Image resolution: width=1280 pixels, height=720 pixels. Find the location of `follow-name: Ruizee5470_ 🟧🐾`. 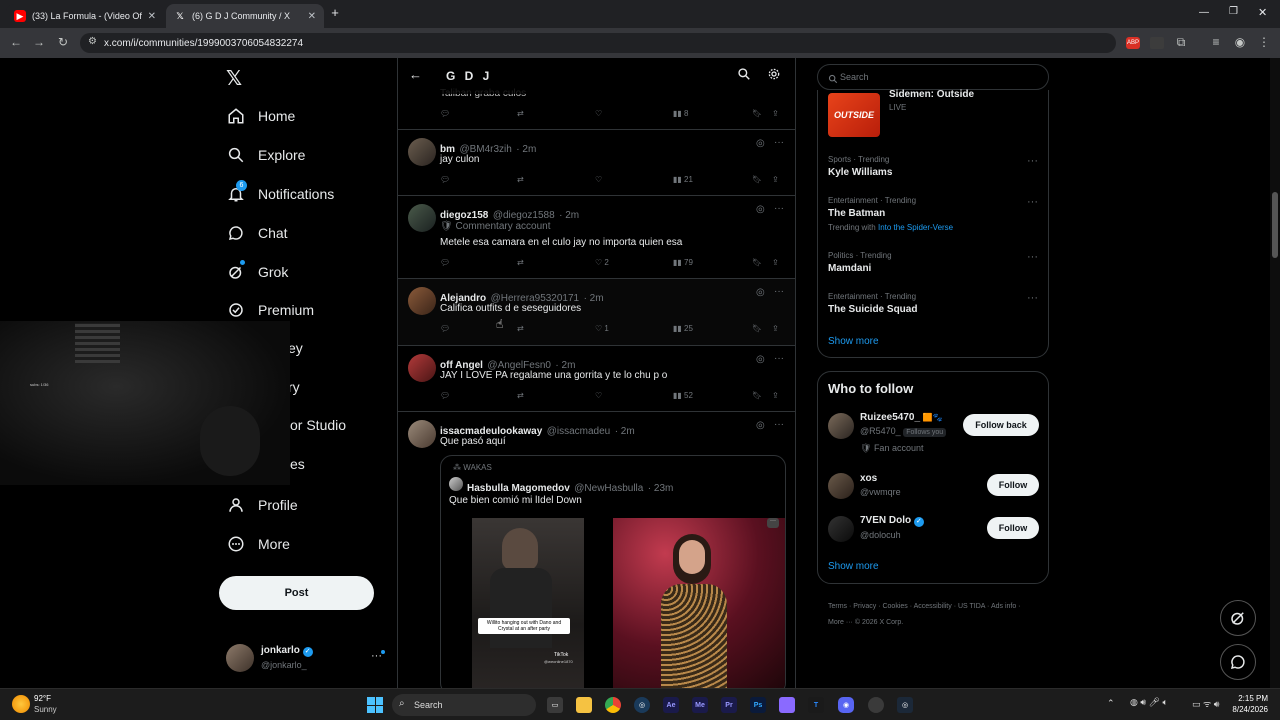

follow-name: Ruizee5470_ 🟧🐾 is located at coordinates (901, 417).